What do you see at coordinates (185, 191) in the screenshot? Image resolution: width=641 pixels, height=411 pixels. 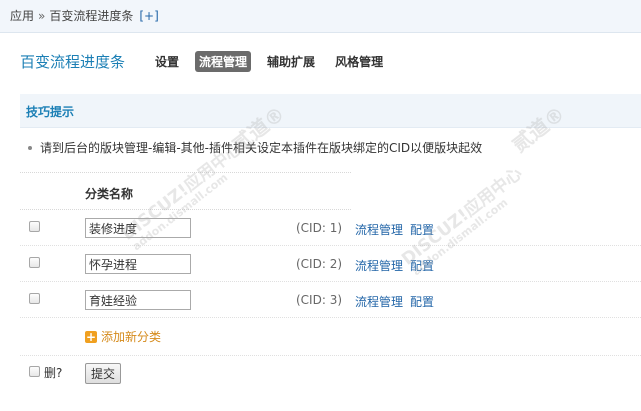 I see `table-header: 分类名称` at bounding box center [185, 191].